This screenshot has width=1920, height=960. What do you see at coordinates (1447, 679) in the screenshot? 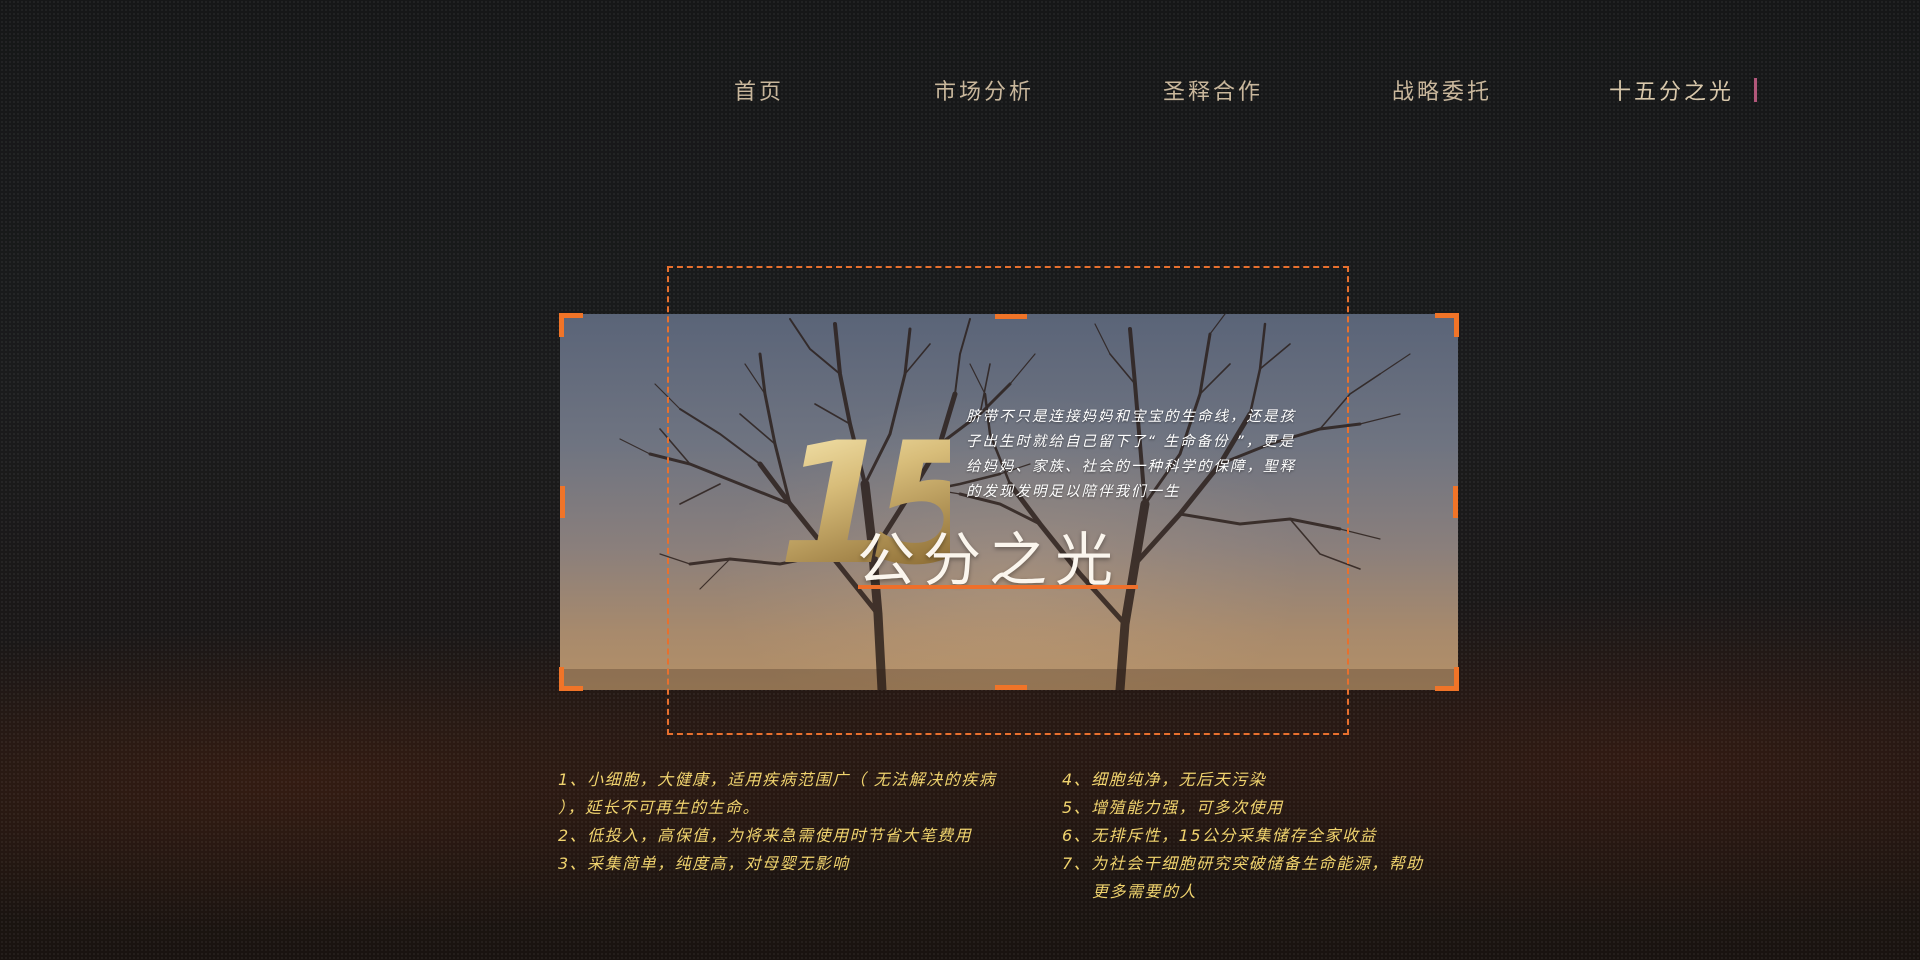
I see `corner-bracket-bottom-right` at bounding box center [1447, 679].